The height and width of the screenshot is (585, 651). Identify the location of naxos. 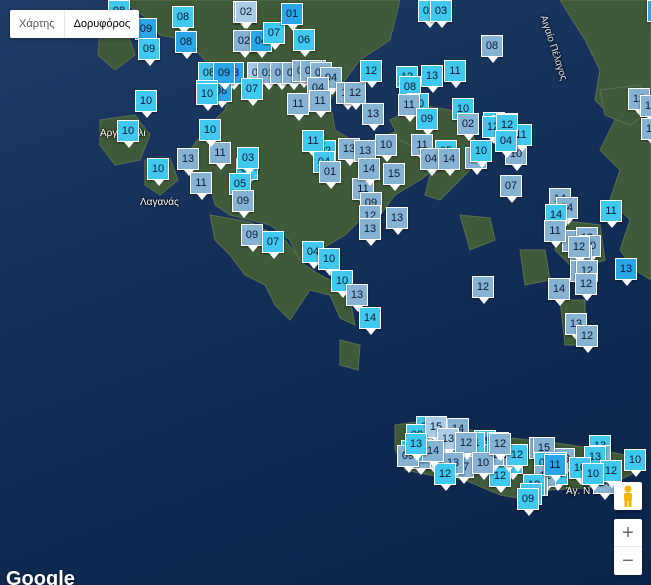
(535, 267).